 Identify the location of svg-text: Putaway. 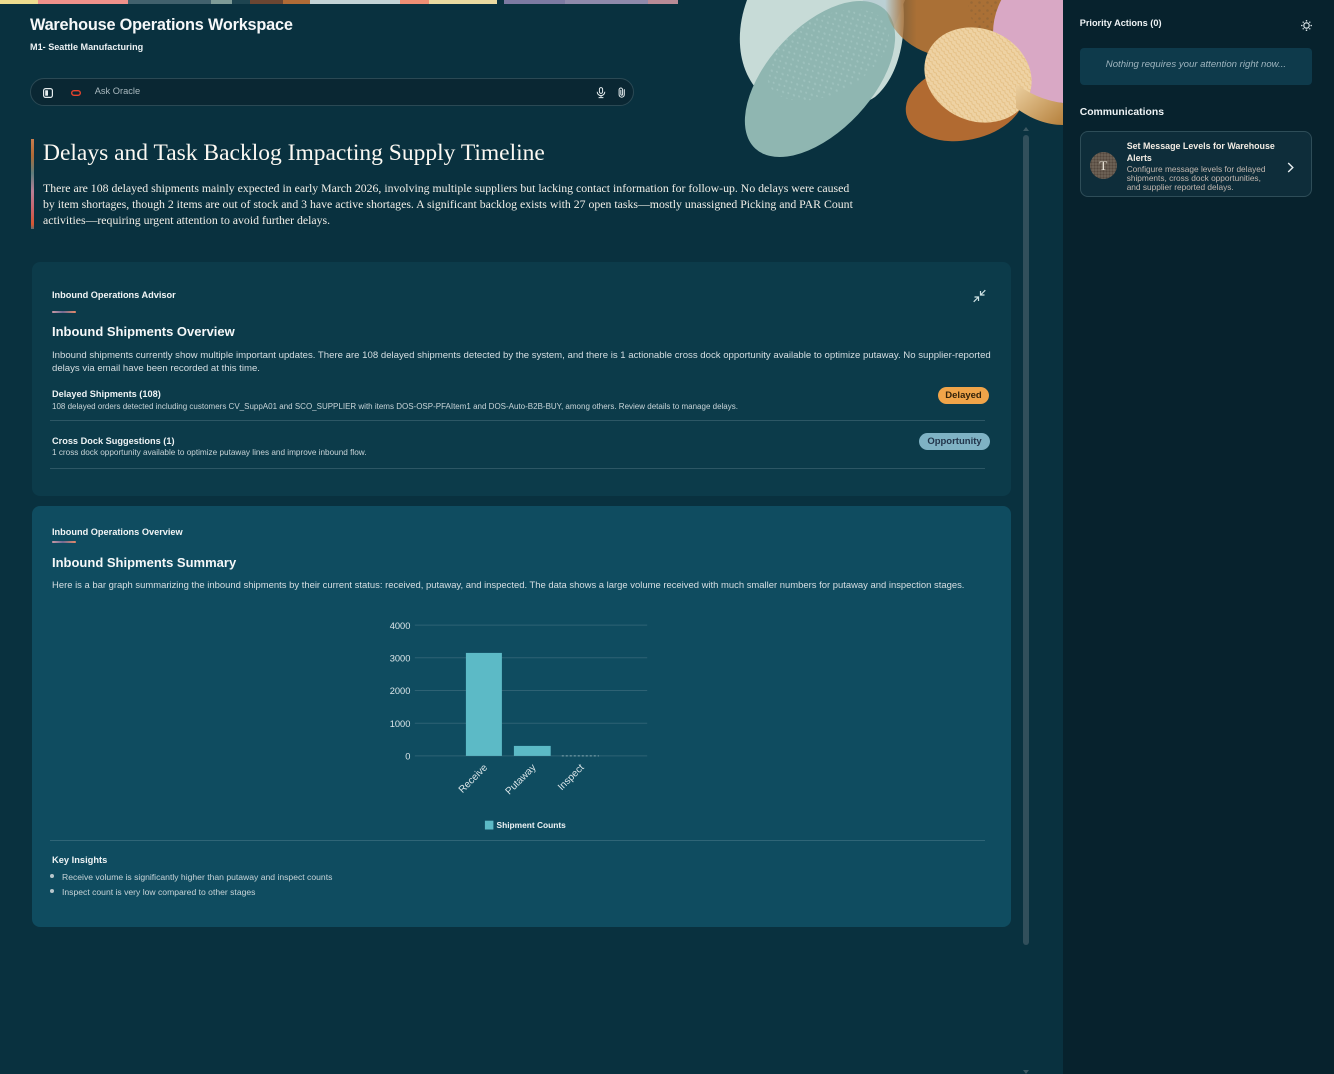
(521, 779).